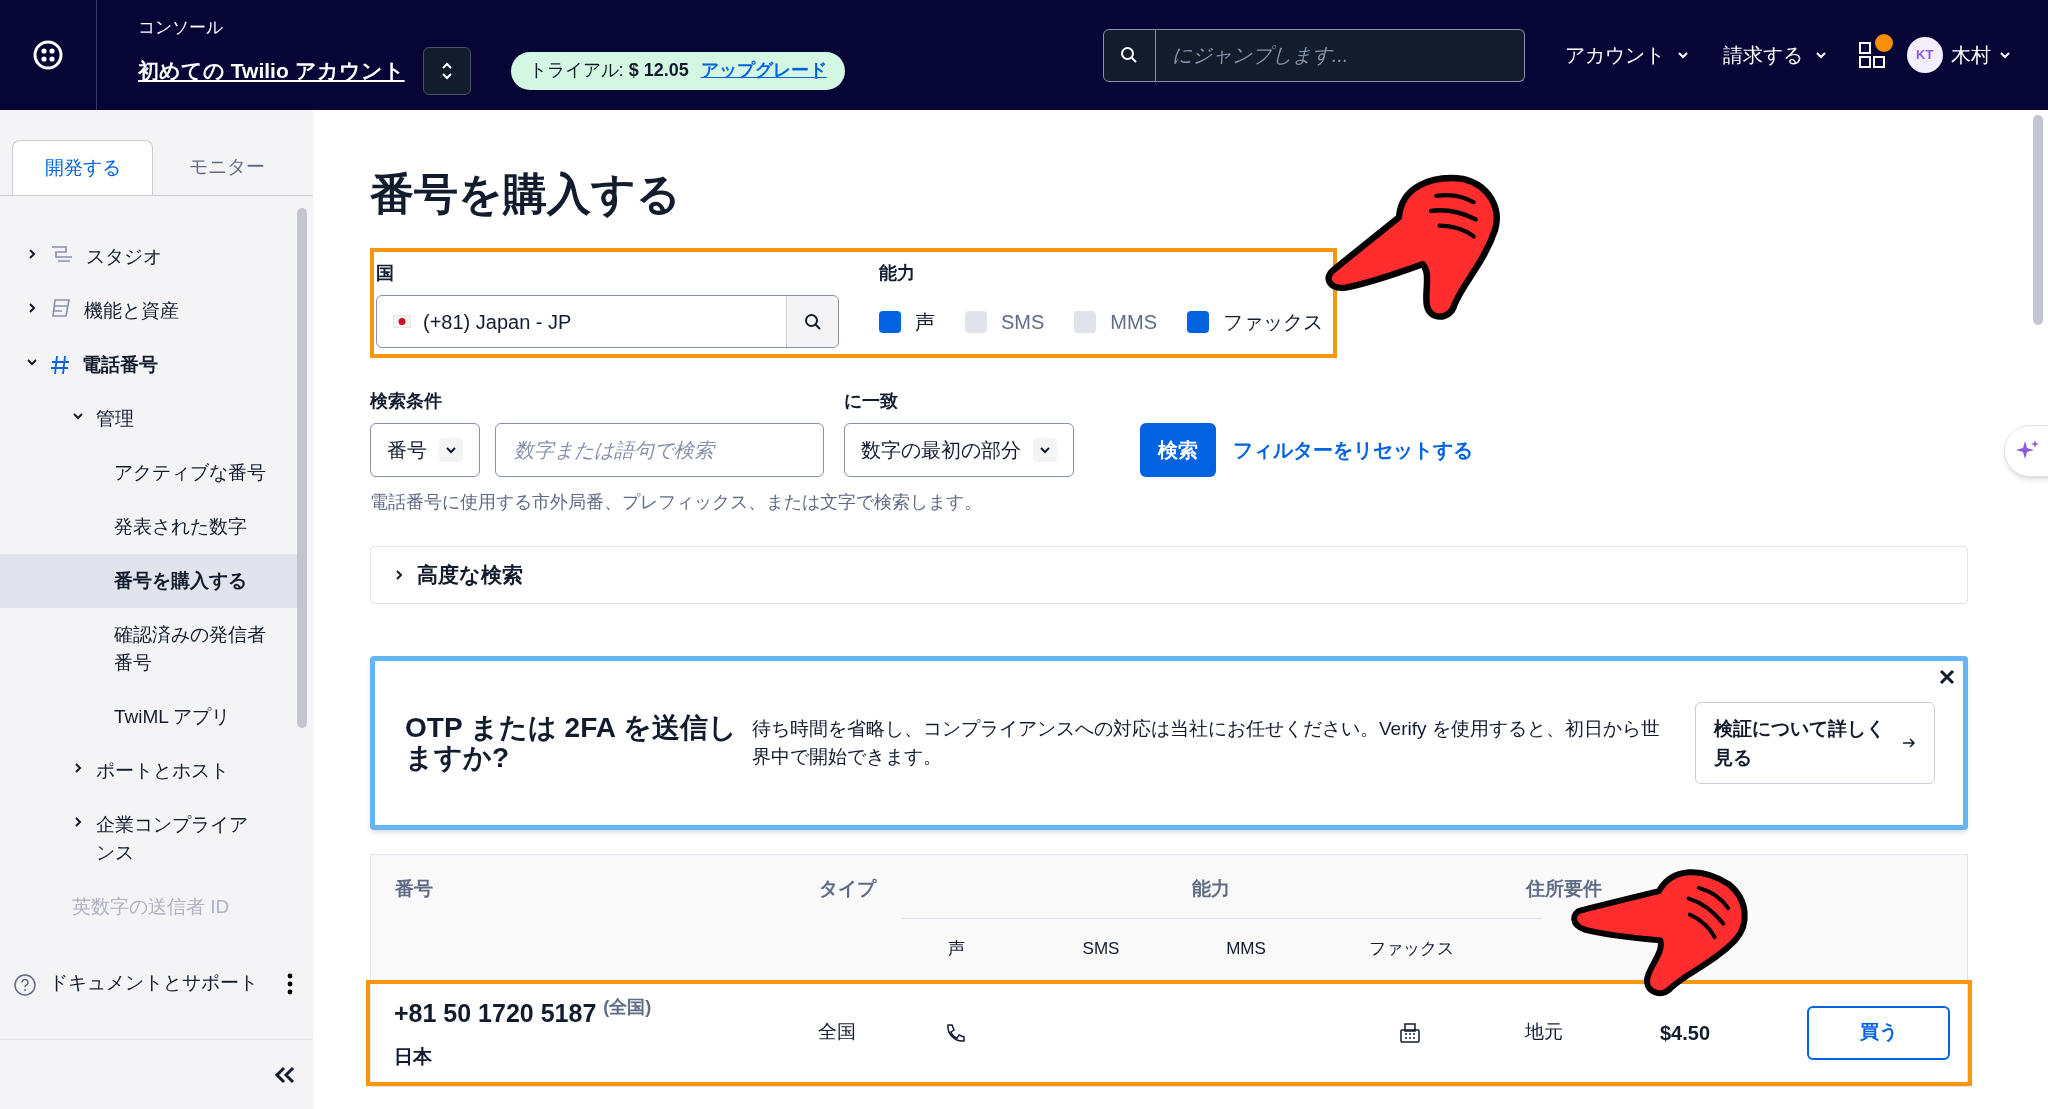 The width and height of the screenshot is (2048, 1109). What do you see at coordinates (608, 71) in the screenshot?
I see `trial-label: トライアル: $ 12.05` at bounding box center [608, 71].